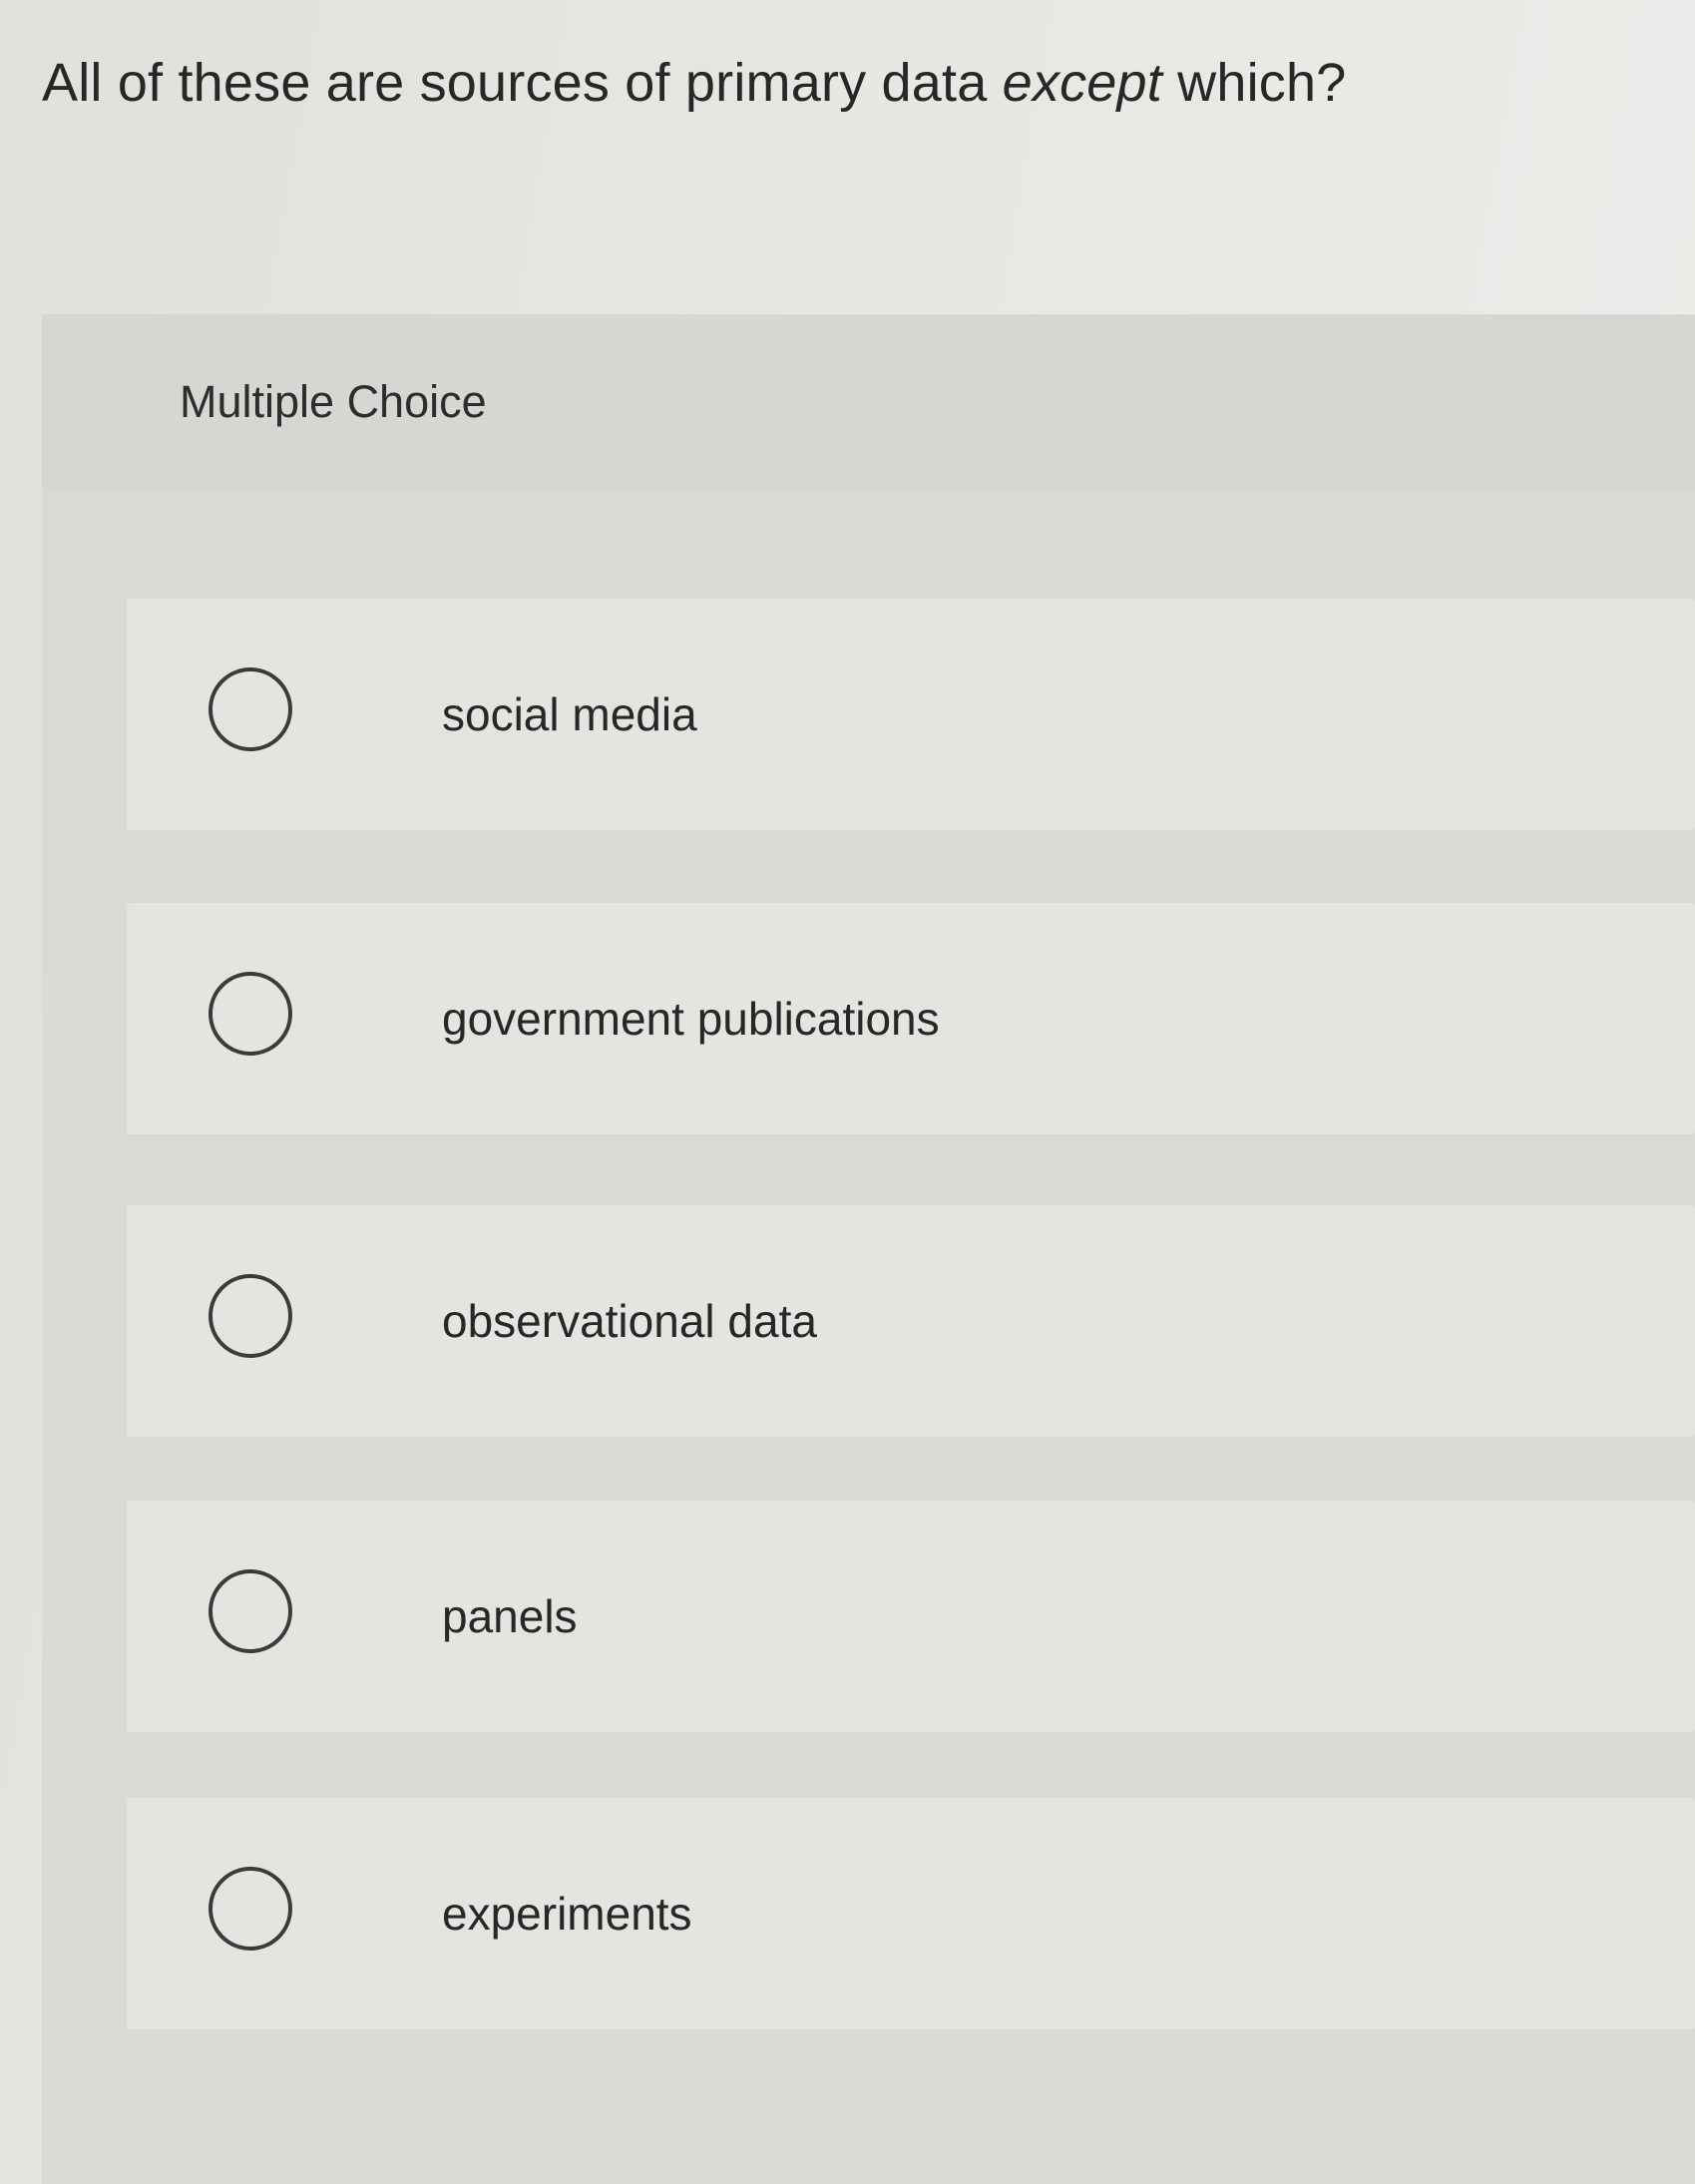 Image resolution: width=1695 pixels, height=2184 pixels. What do you see at coordinates (333, 401) in the screenshot?
I see `panel-label: Multiple Choice` at bounding box center [333, 401].